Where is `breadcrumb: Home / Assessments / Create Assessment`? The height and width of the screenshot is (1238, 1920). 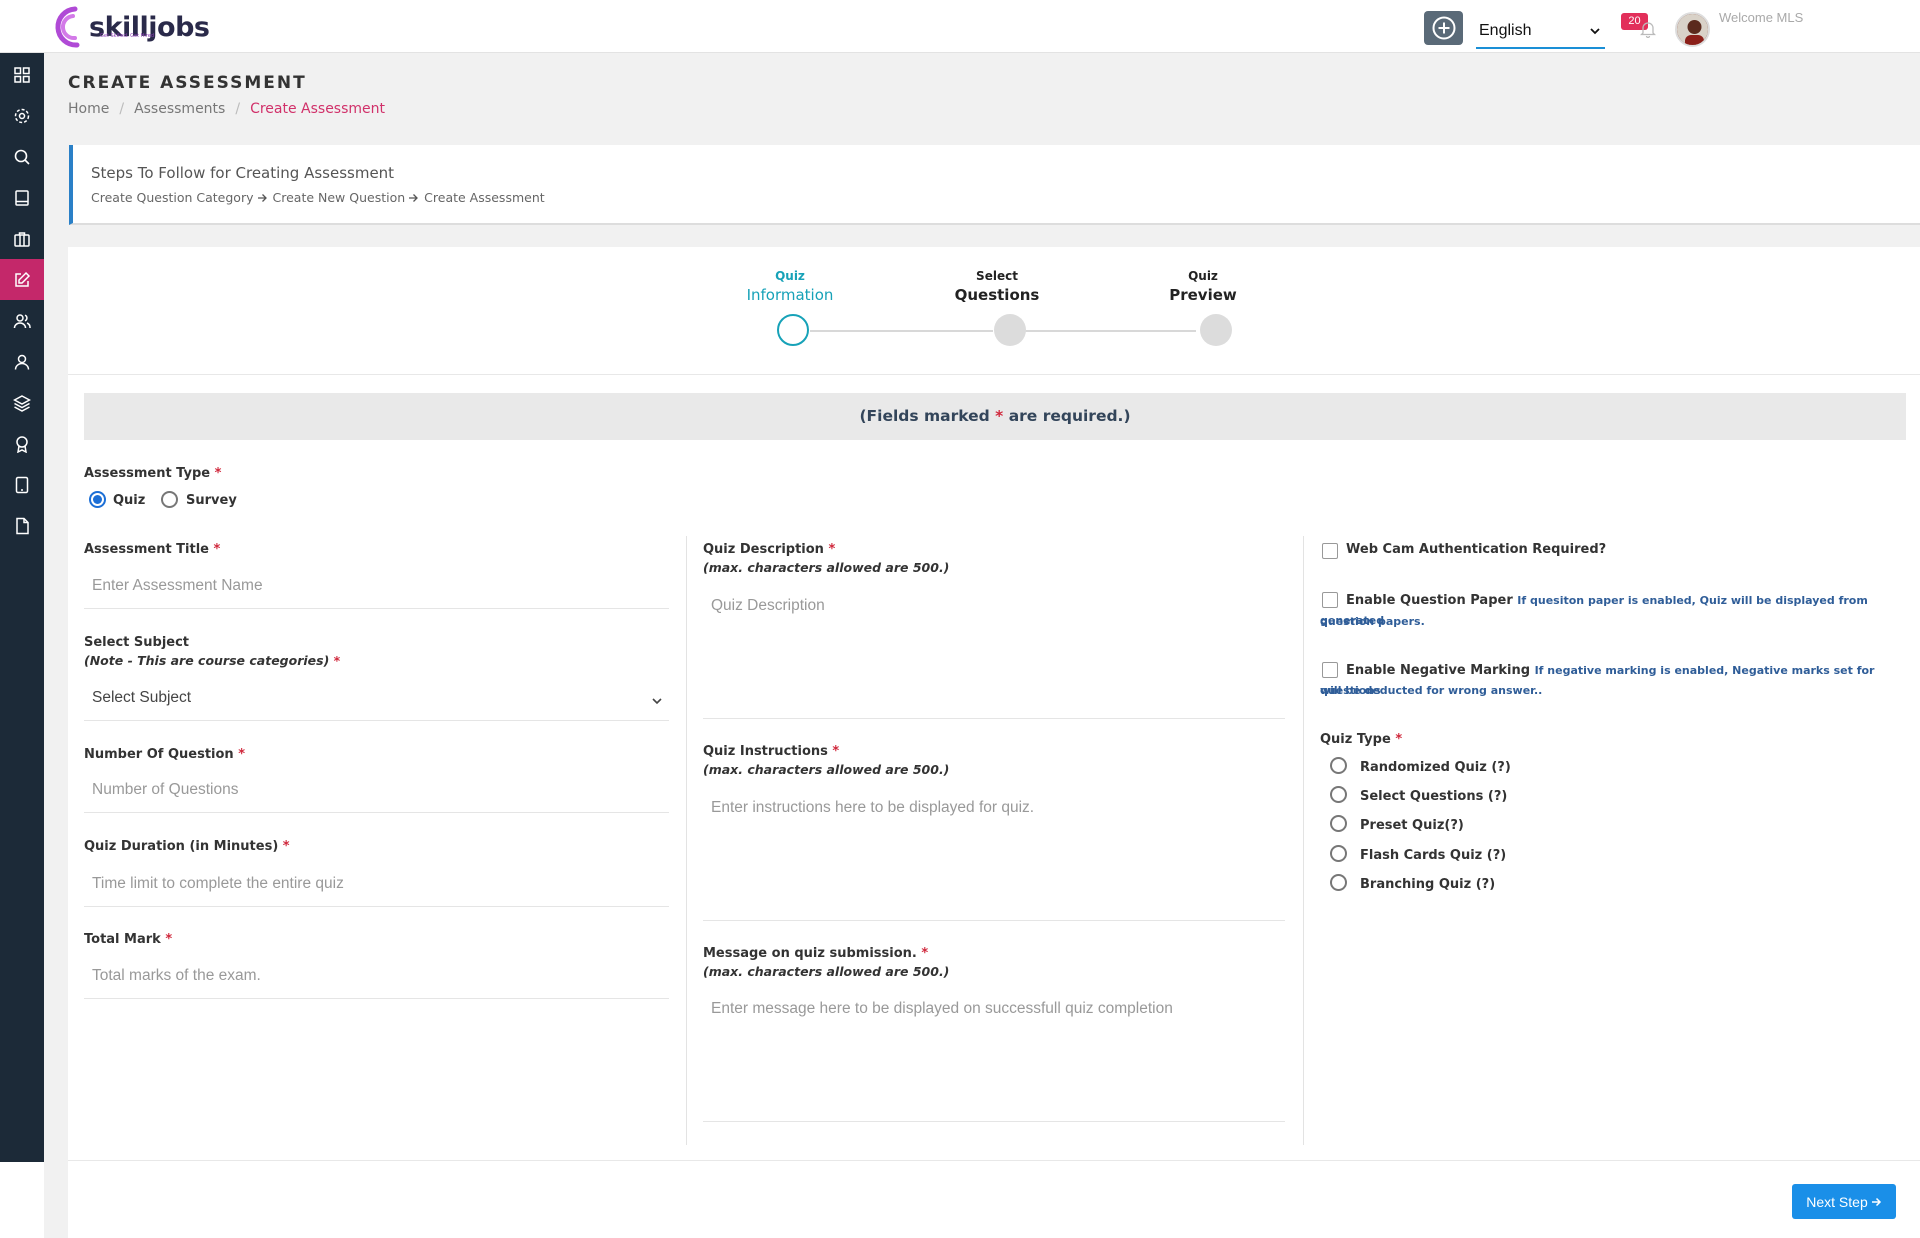 breadcrumb: Home / Assessments / Create Assessment is located at coordinates (226, 109).